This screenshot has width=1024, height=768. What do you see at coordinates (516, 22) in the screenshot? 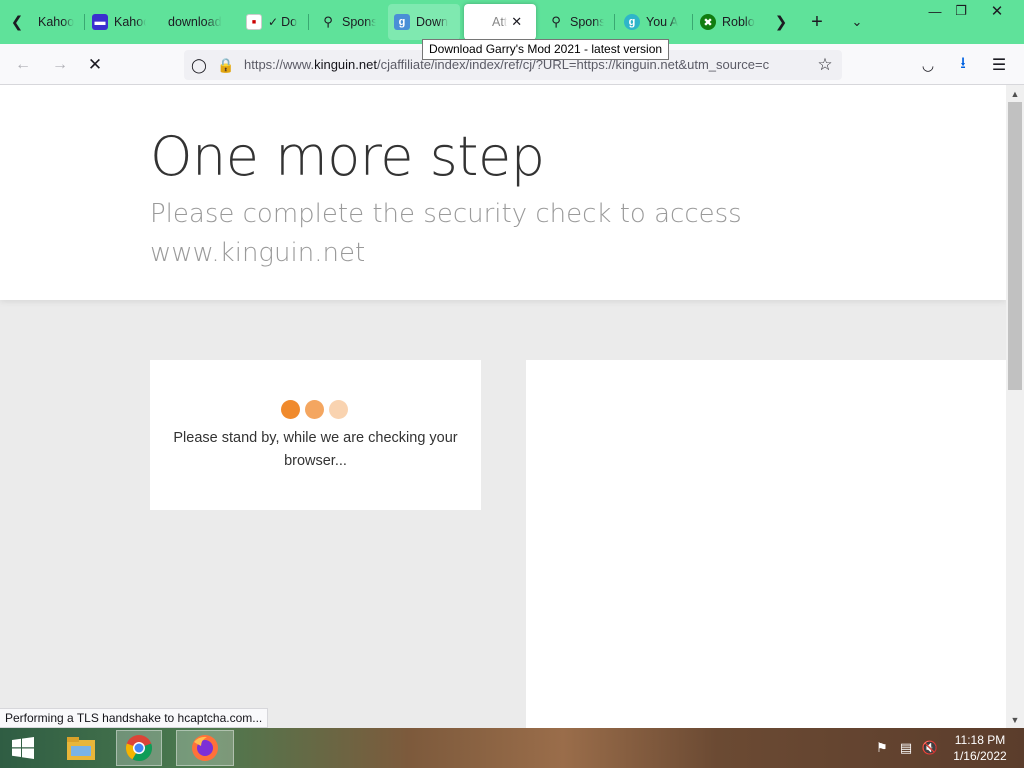
I see `close-tab-icon: ✕` at bounding box center [516, 22].